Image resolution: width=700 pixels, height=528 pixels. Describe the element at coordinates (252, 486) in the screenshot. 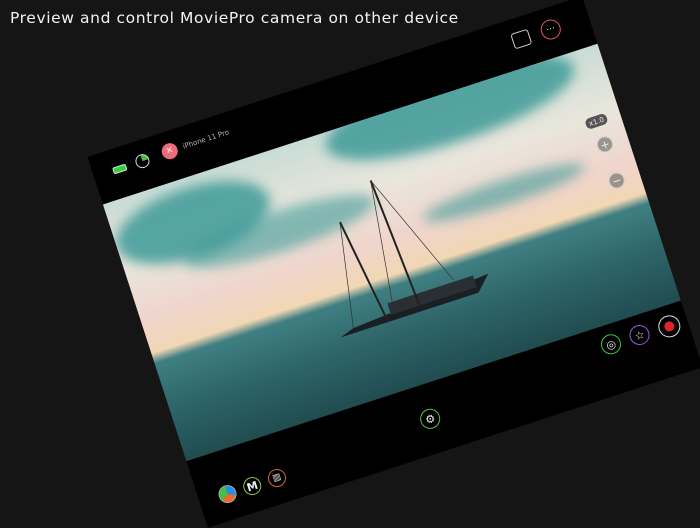

I see `manual-mode-button: M` at that location.